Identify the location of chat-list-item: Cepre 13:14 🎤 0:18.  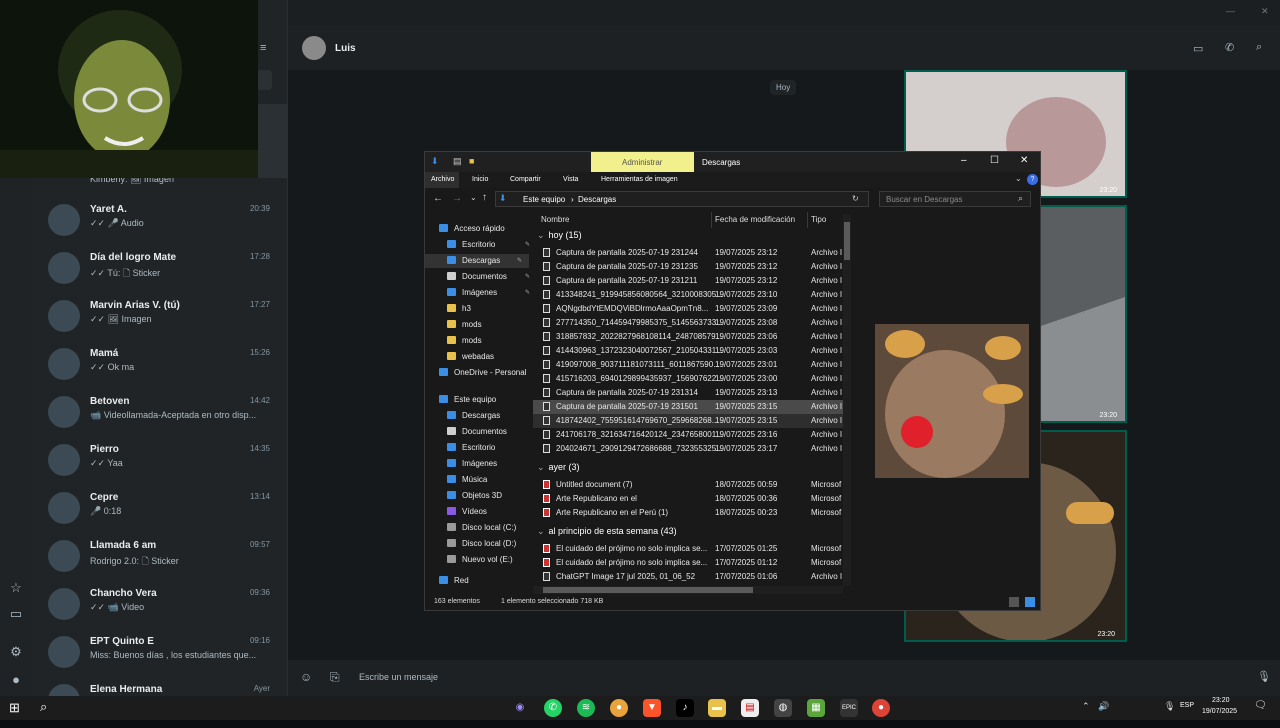
(160, 512).